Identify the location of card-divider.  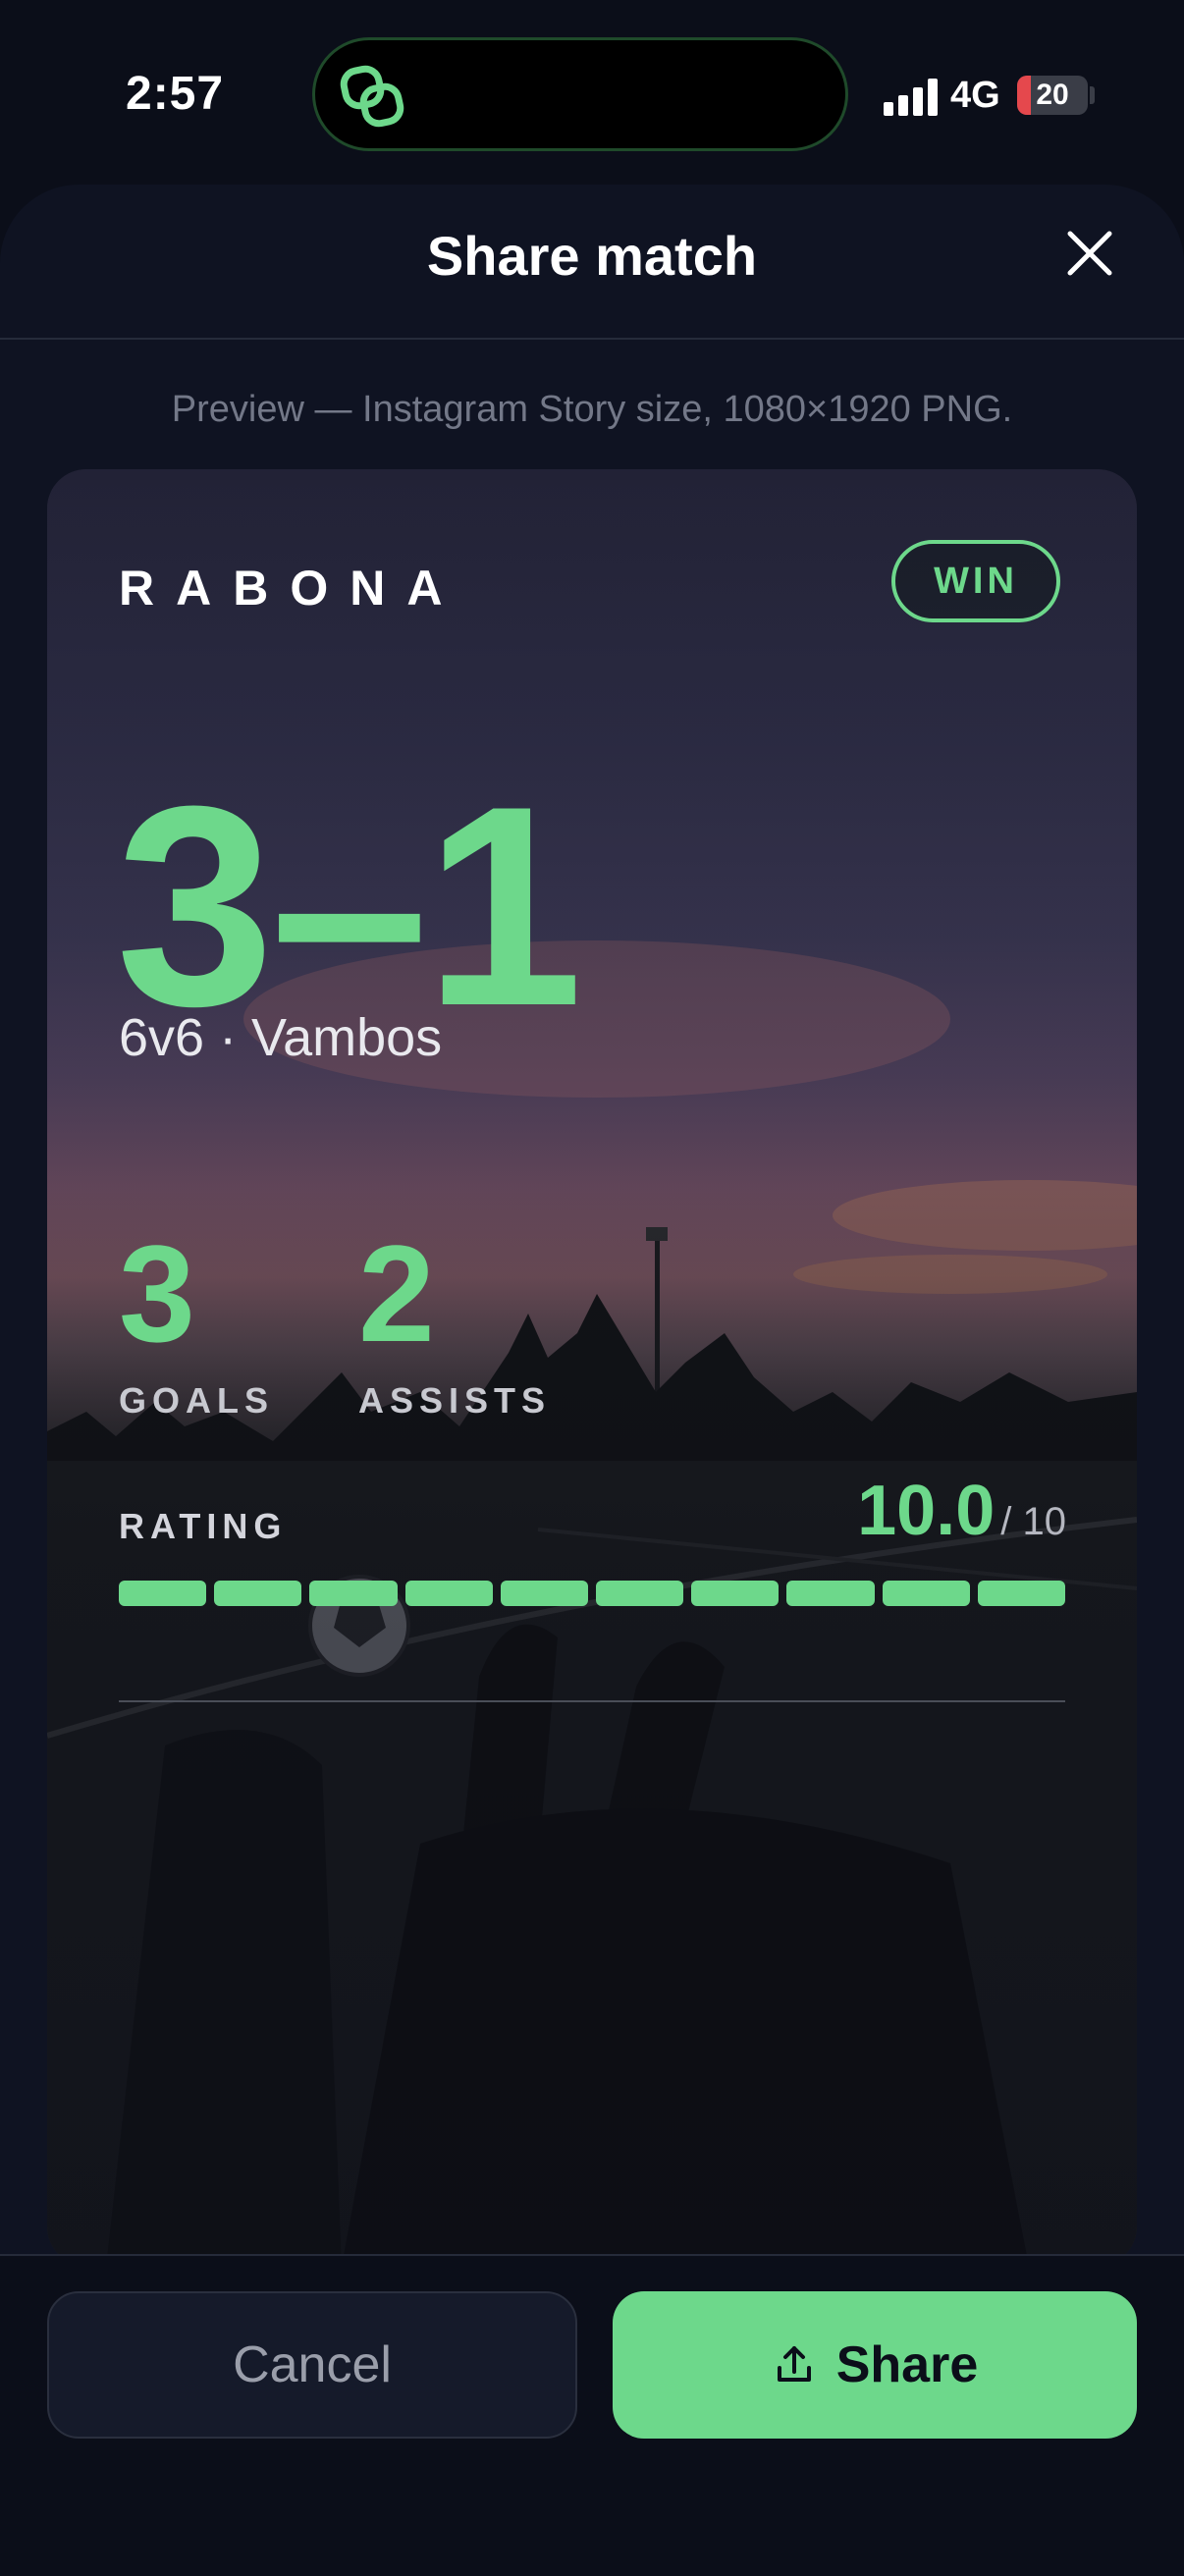
(592, 1701).